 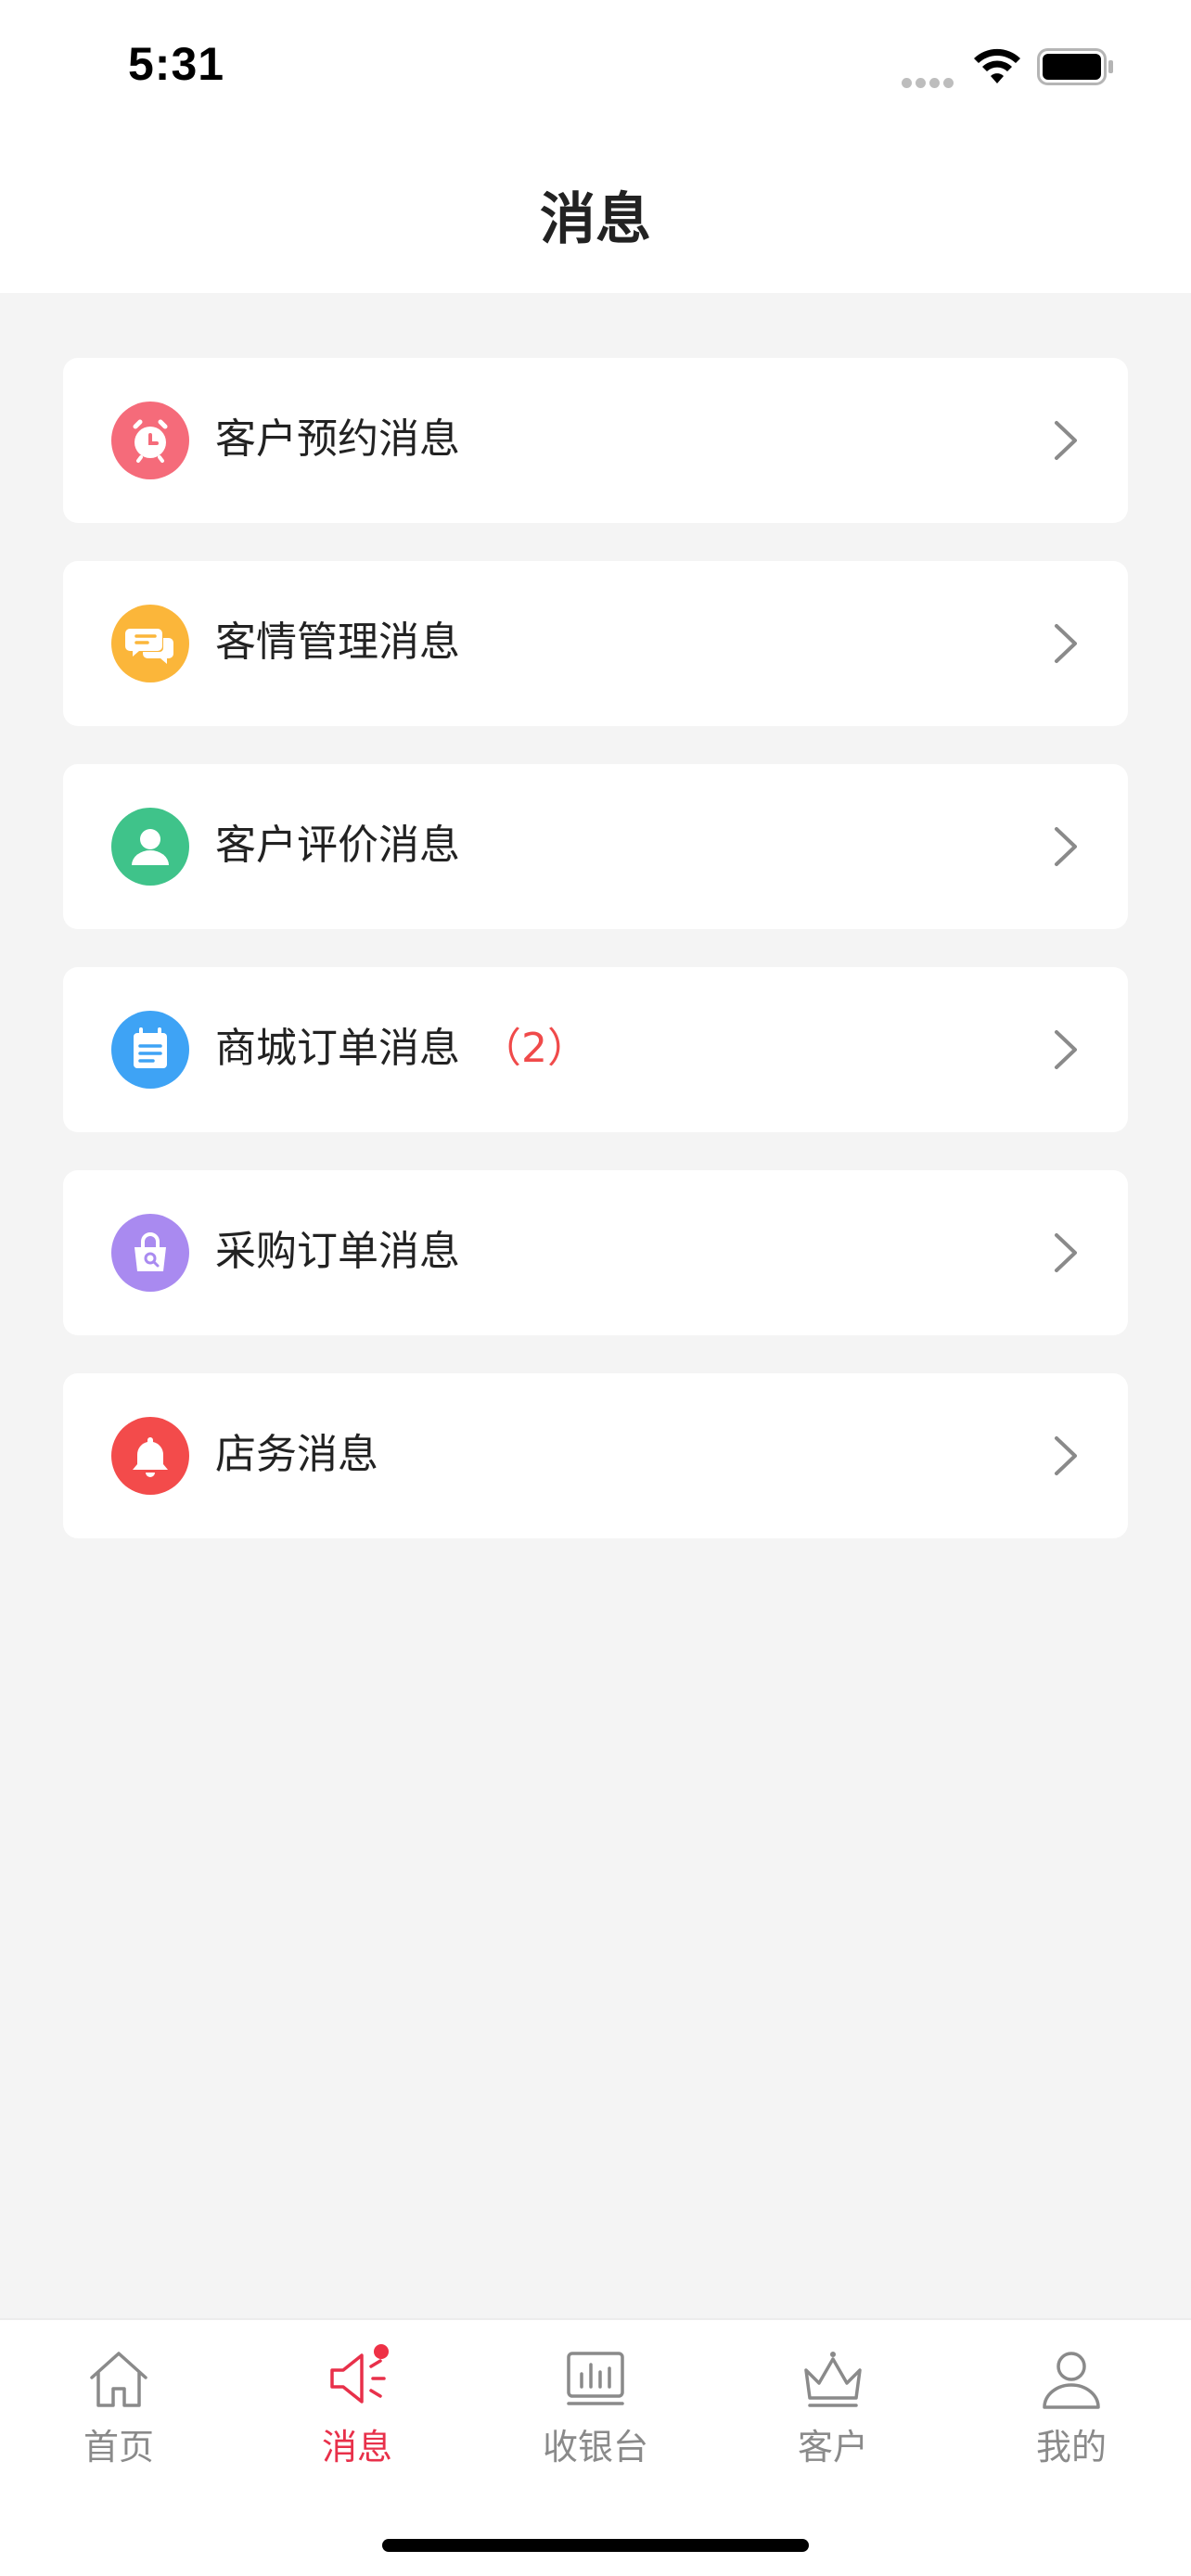 I want to click on notification-dot, so click(x=381, y=2352).